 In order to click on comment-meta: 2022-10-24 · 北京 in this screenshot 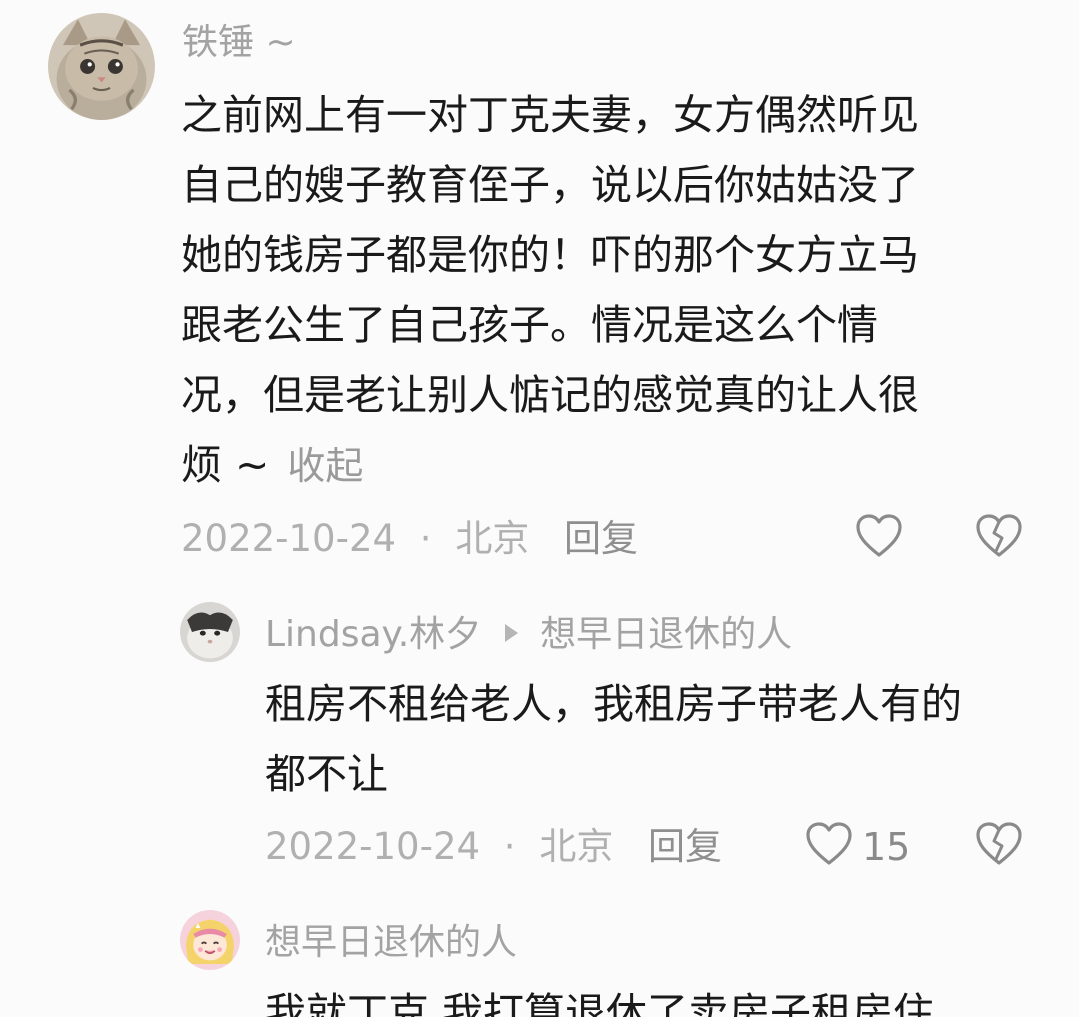, I will do `click(355, 538)`.